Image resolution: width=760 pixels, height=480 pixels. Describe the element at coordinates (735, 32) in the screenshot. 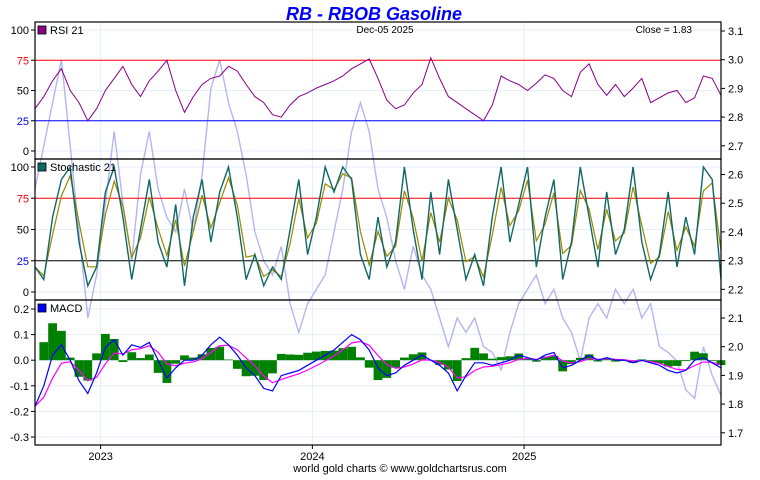

I see `price-tick-label: 3.1` at that location.